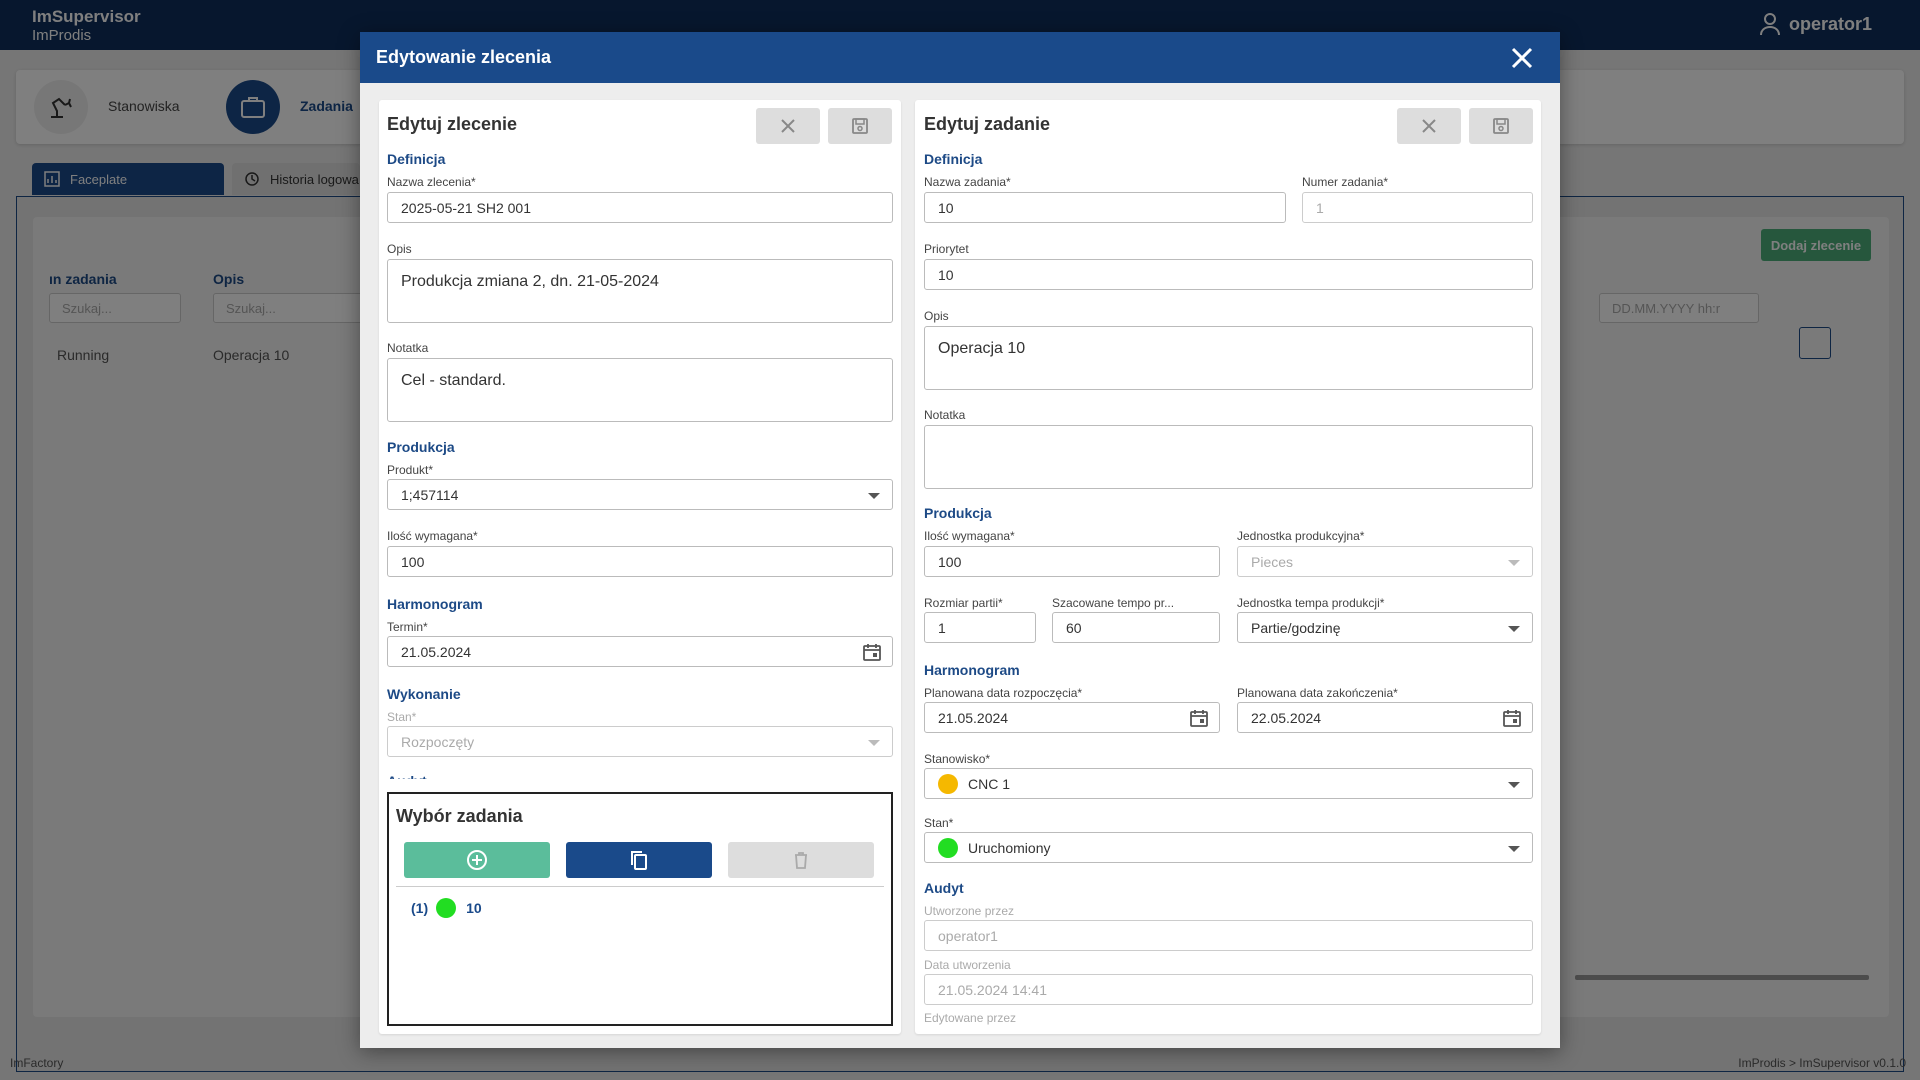 The image size is (1920, 1080). I want to click on order-note-textarea: Cel - standard., so click(640, 390).